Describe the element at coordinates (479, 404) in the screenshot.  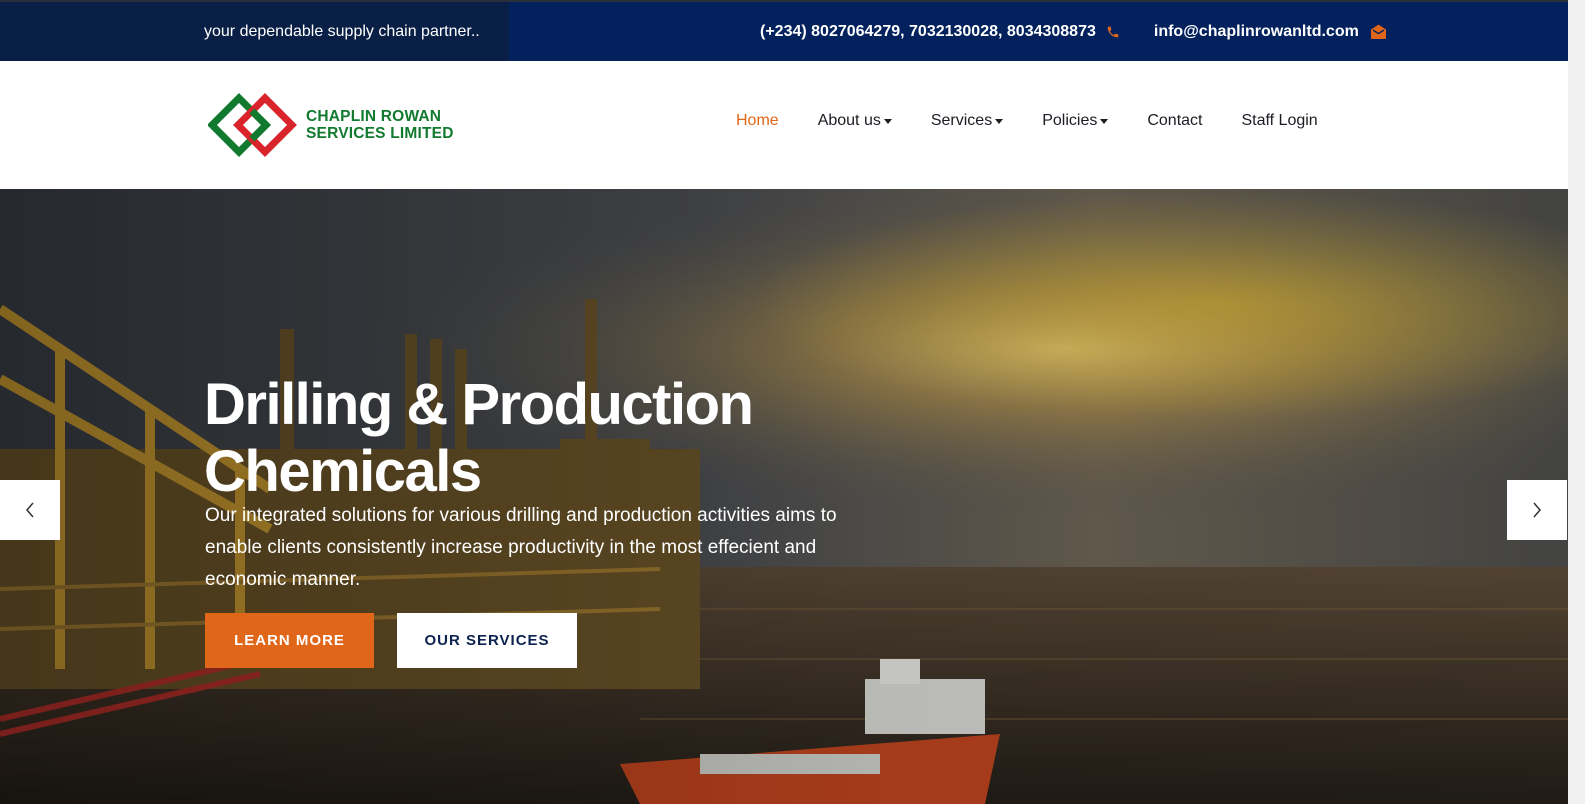
I see `hero-title-line1: Drilling & Production` at that location.